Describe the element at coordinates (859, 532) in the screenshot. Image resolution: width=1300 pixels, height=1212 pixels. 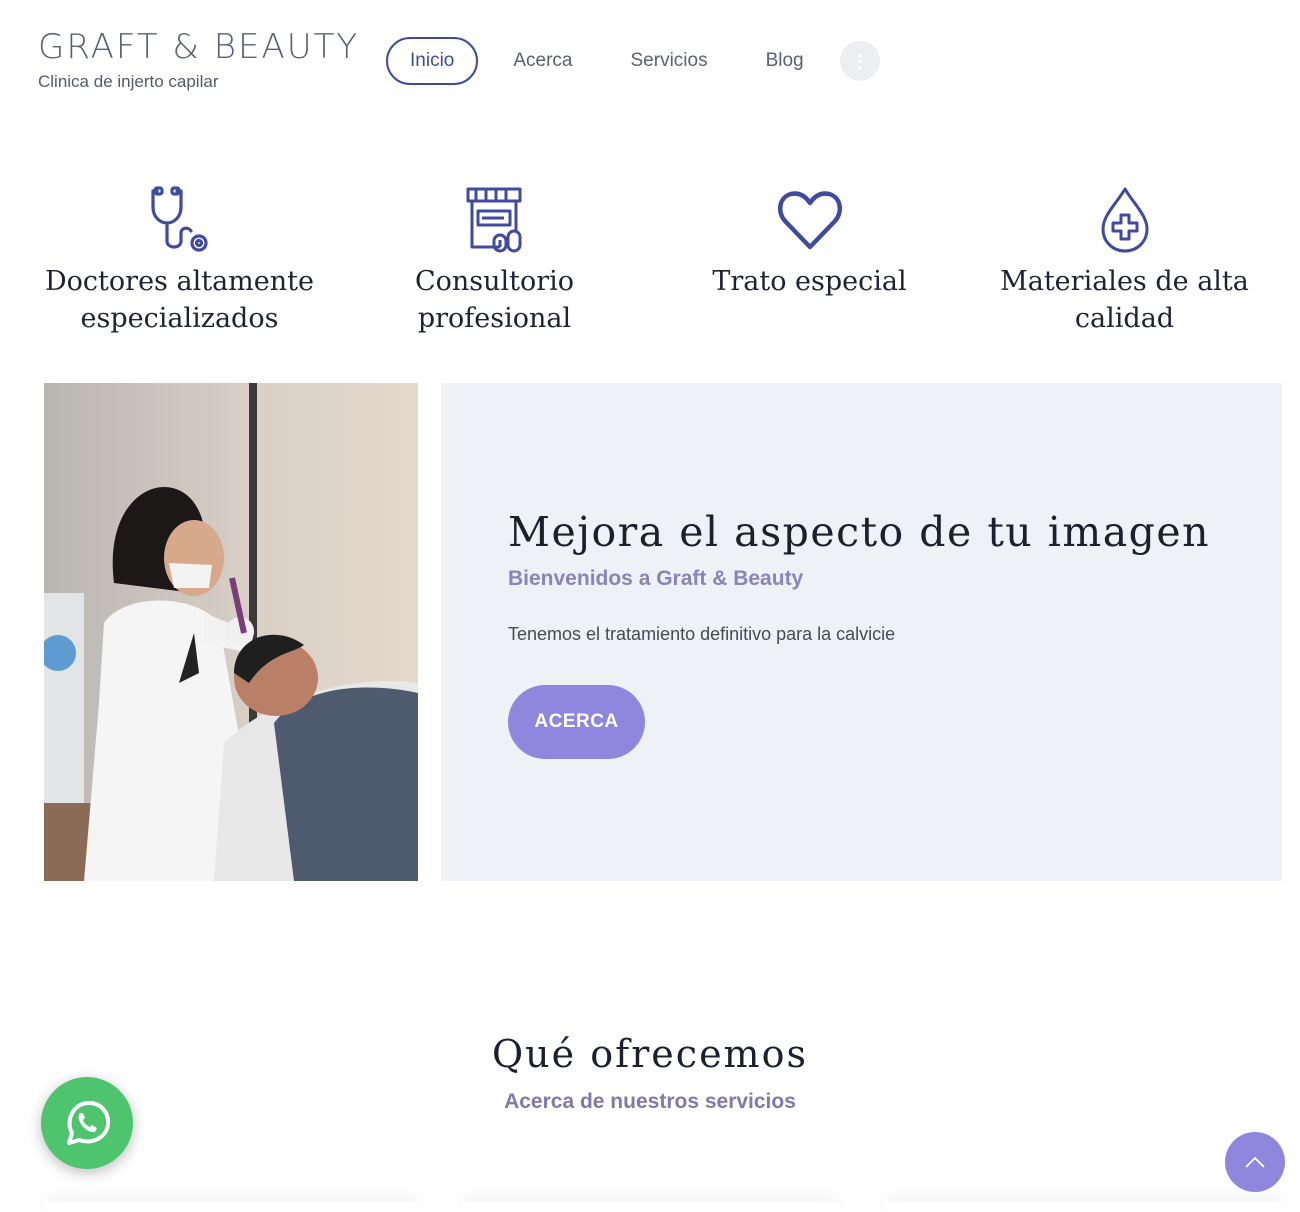
I see `hero-title: Mejora el aspecto de tu imagen` at that location.